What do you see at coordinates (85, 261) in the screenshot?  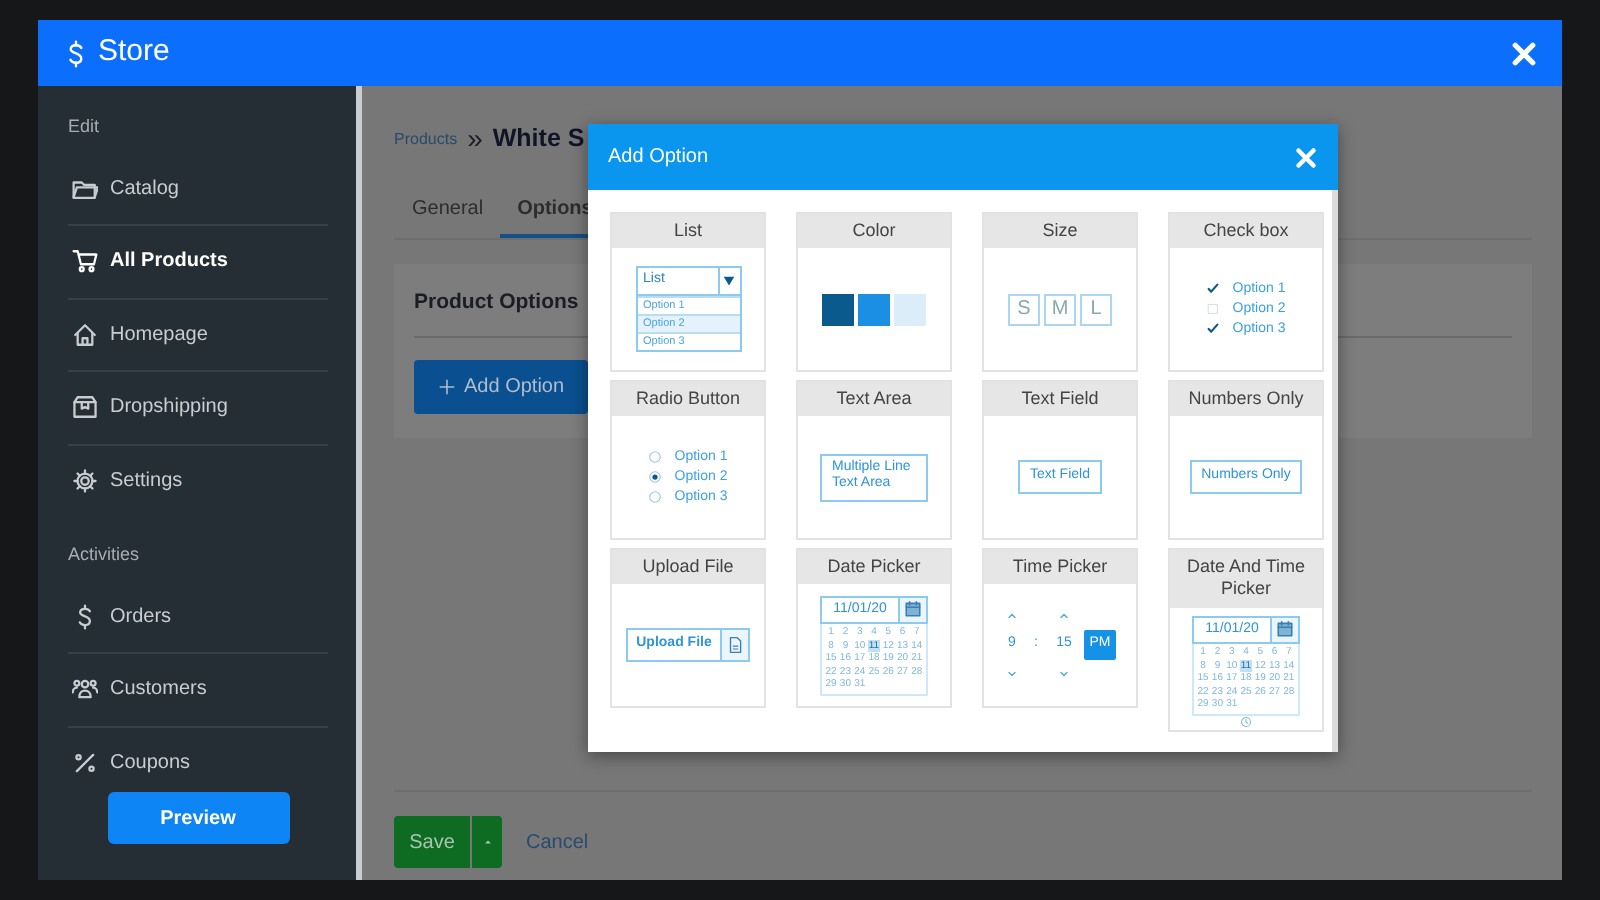 I see `cart-icon` at bounding box center [85, 261].